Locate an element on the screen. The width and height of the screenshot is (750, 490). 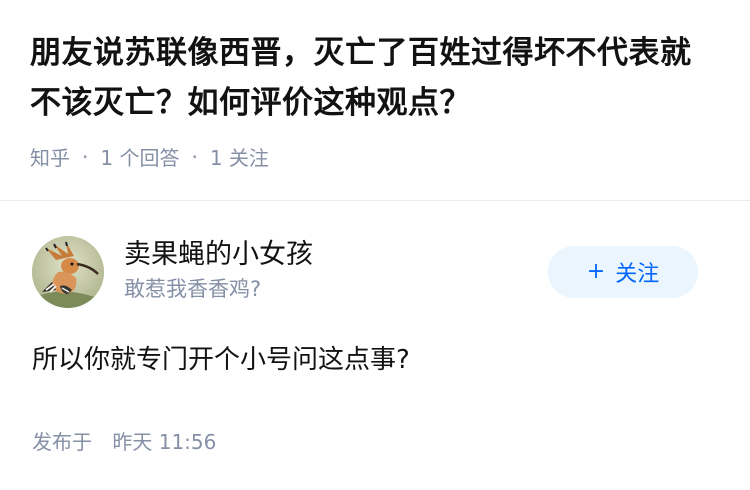
answer-content: 所以你就专门开个小号问这点事? is located at coordinates (221, 360).